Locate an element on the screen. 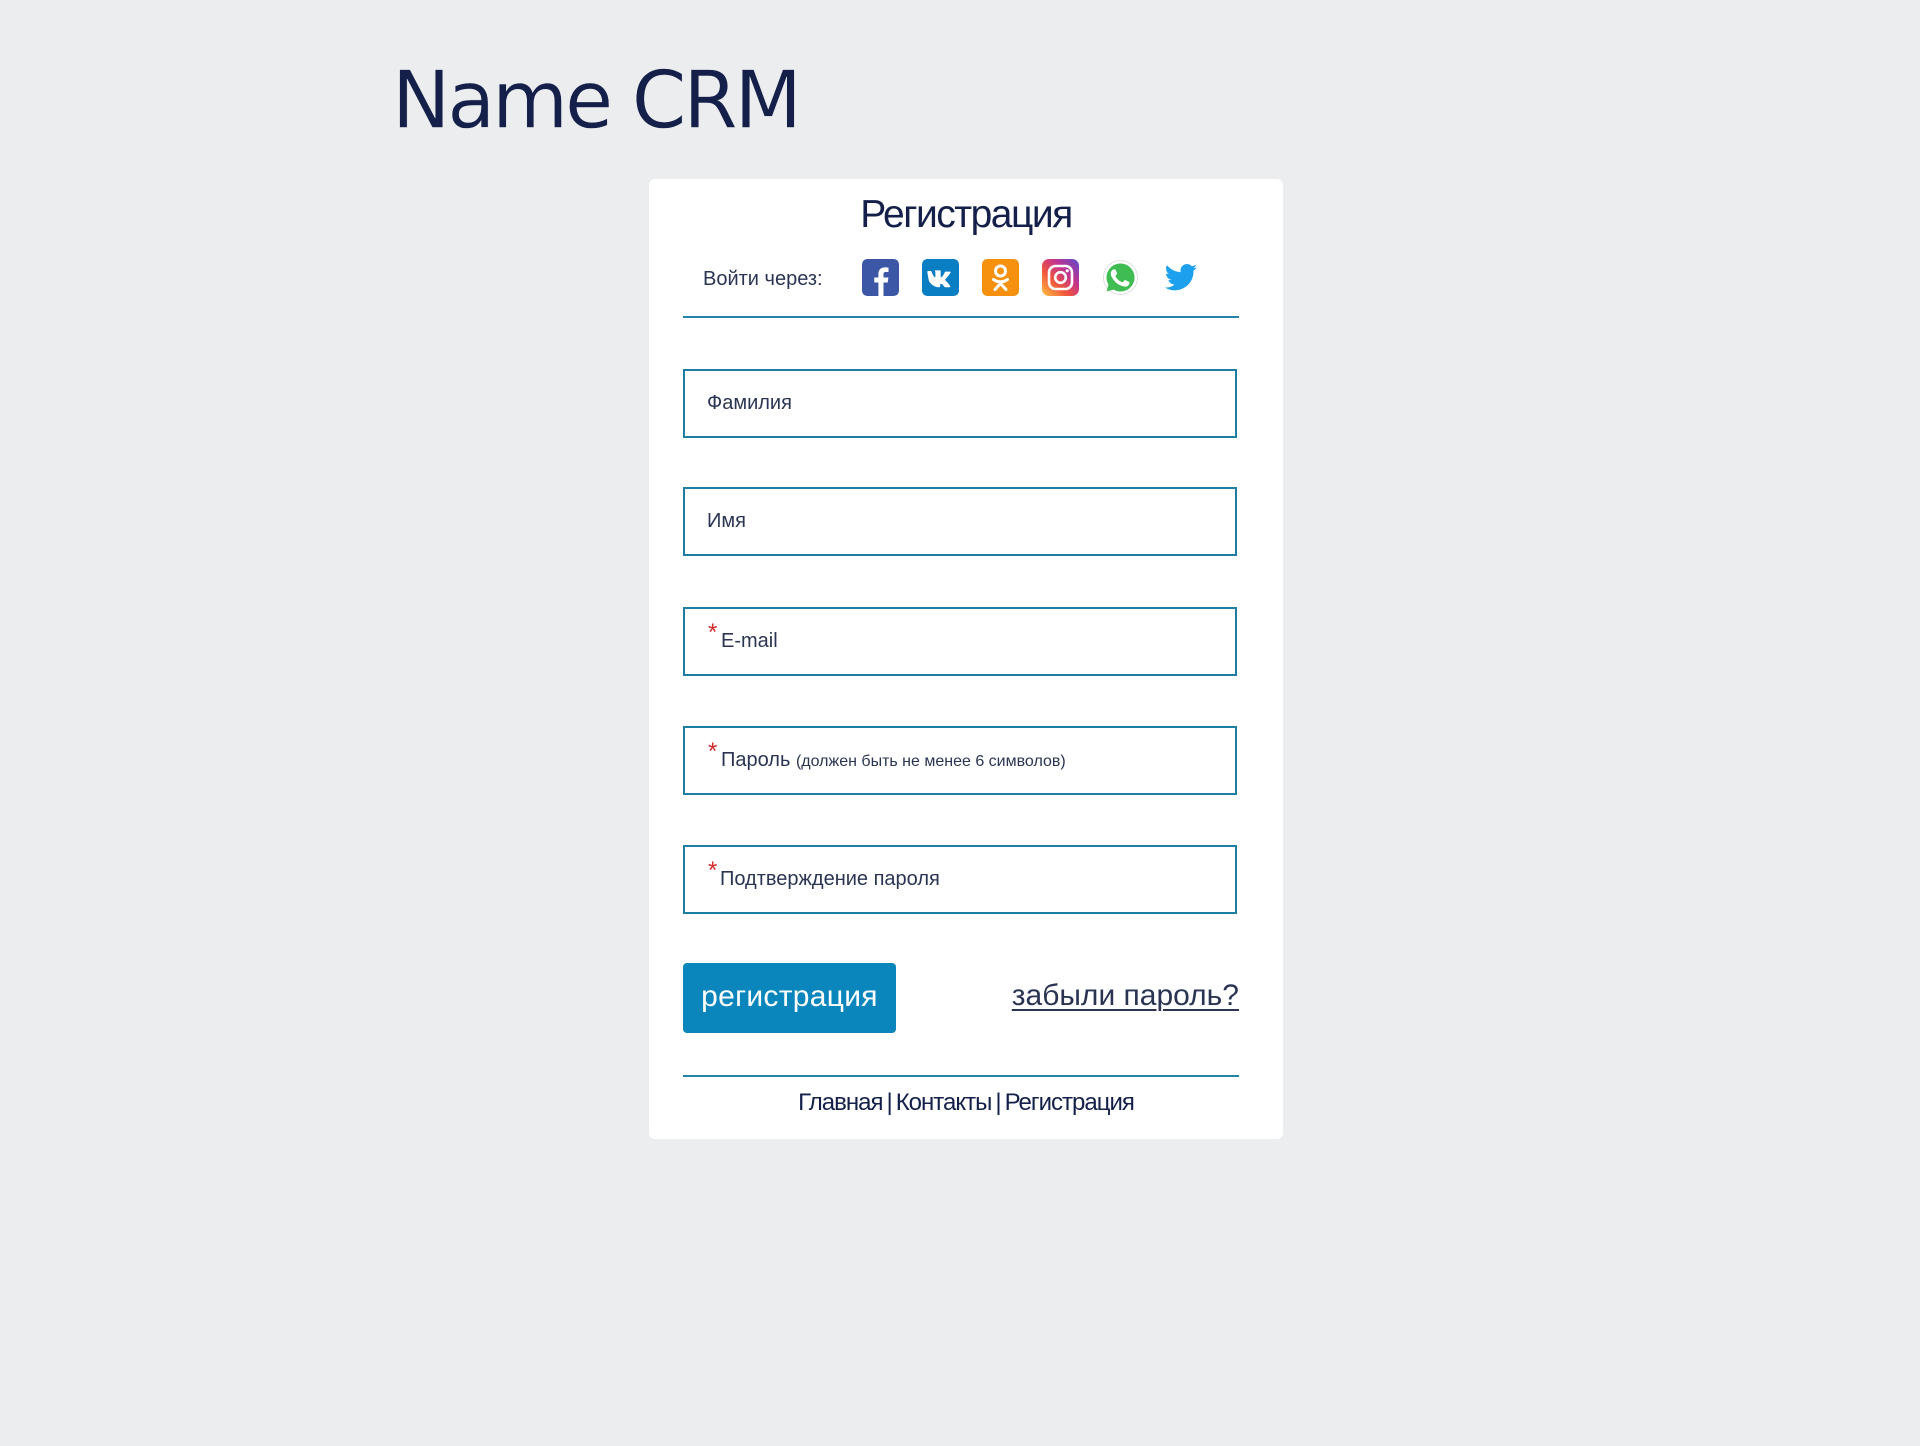  password-label-text: Пароль is located at coordinates (756, 760).